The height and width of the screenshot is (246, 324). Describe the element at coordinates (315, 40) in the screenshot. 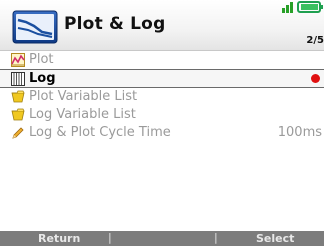

I see `page-indicator: 2/5` at that location.